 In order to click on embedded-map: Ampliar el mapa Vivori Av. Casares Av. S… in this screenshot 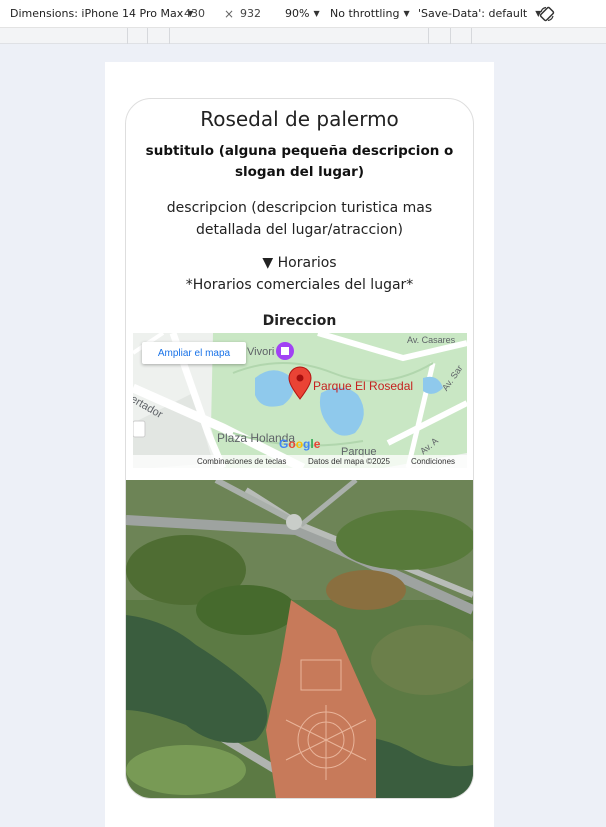, I will do `click(300, 400)`.